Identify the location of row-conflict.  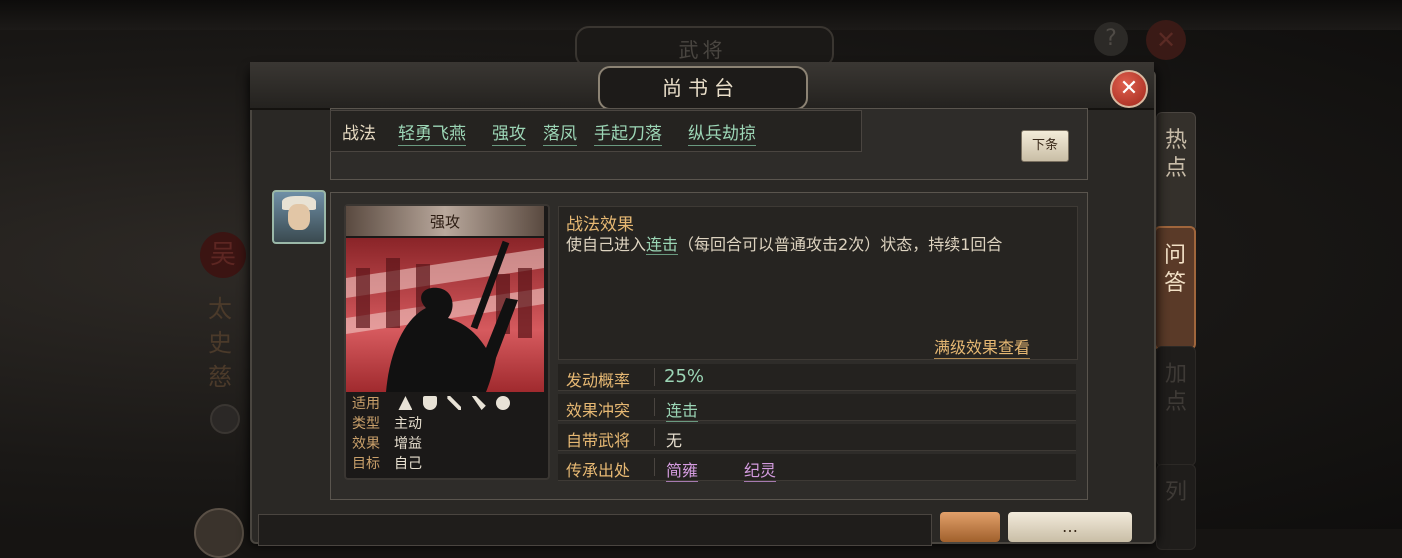
(817, 407).